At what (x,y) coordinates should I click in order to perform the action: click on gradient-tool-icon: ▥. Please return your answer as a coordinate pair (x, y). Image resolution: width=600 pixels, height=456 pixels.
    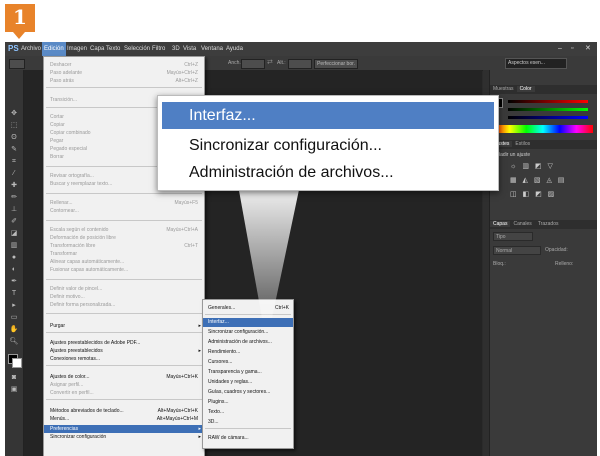
    Looking at the image, I should click on (14, 246).